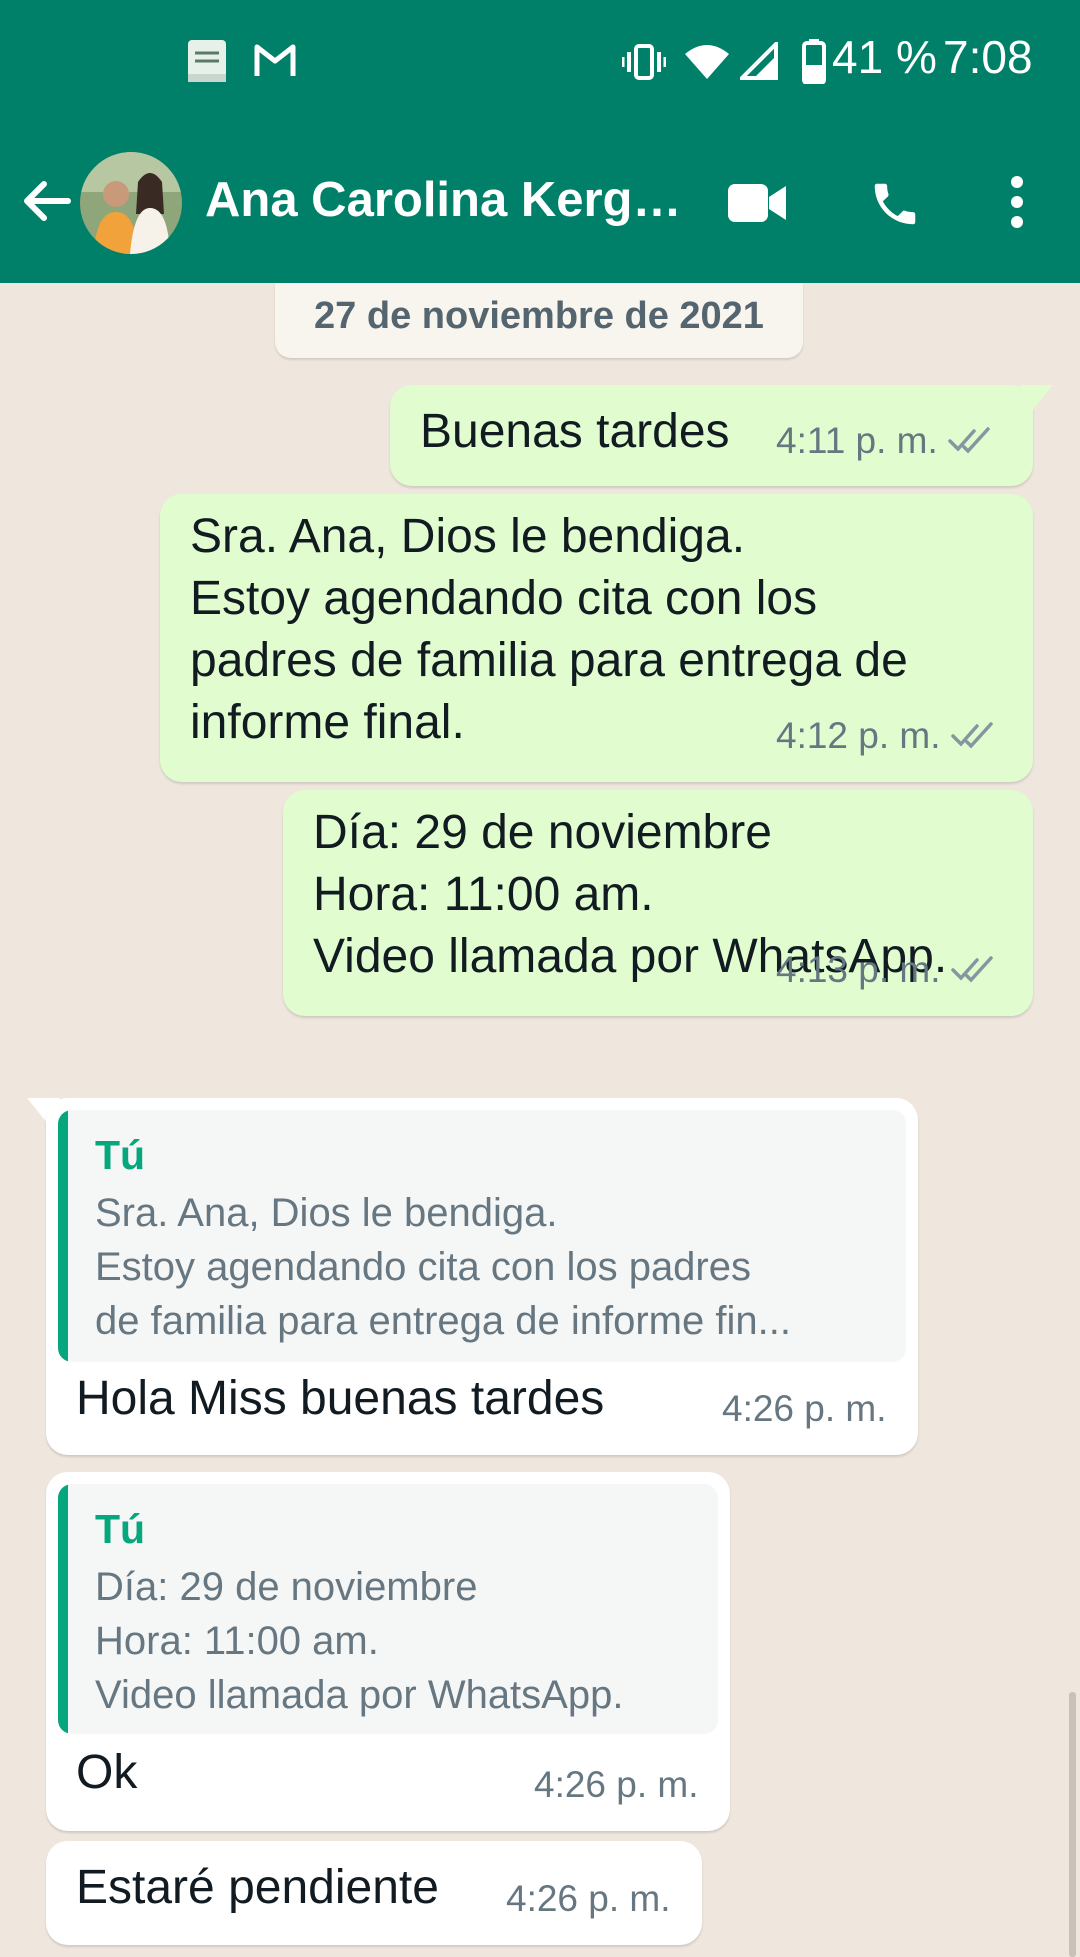 The width and height of the screenshot is (1080, 1957). What do you see at coordinates (757, 205) in the screenshot?
I see `video-call-icon` at bounding box center [757, 205].